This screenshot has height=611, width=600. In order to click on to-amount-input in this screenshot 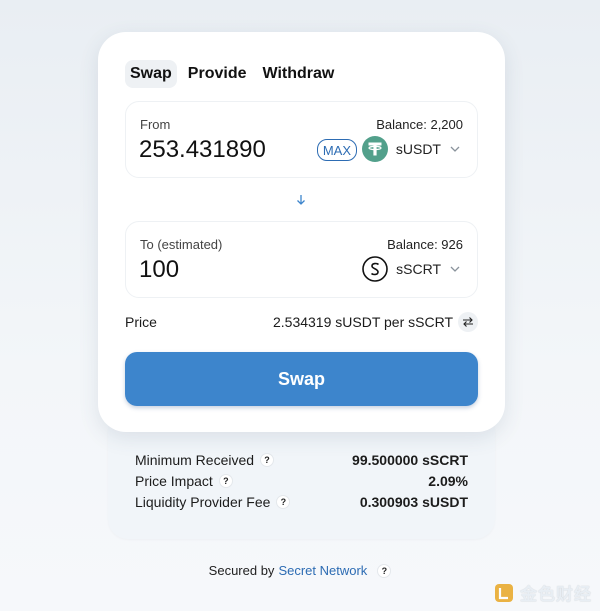, I will do `click(219, 270)`.